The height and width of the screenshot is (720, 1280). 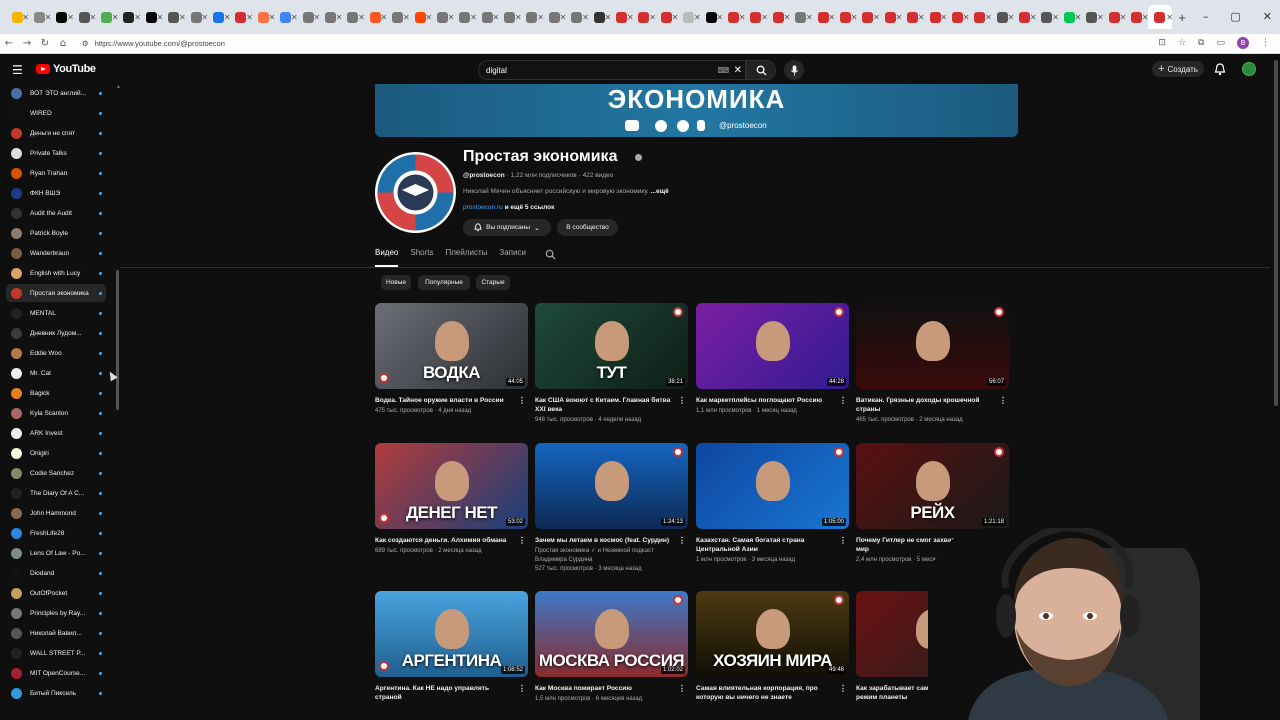 What do you see at coordinates (56, 293) in the screenshot?
I see `sidebar-subscription-item: Простая экономика` at bounding box center [56, 293].